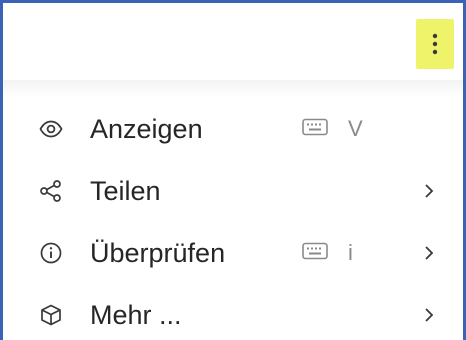 This screenshot has height=340, width=466. Describe the element at coordinates (125, 191) in the screenshot. I see `menu-item-label: Teilen` at that location.